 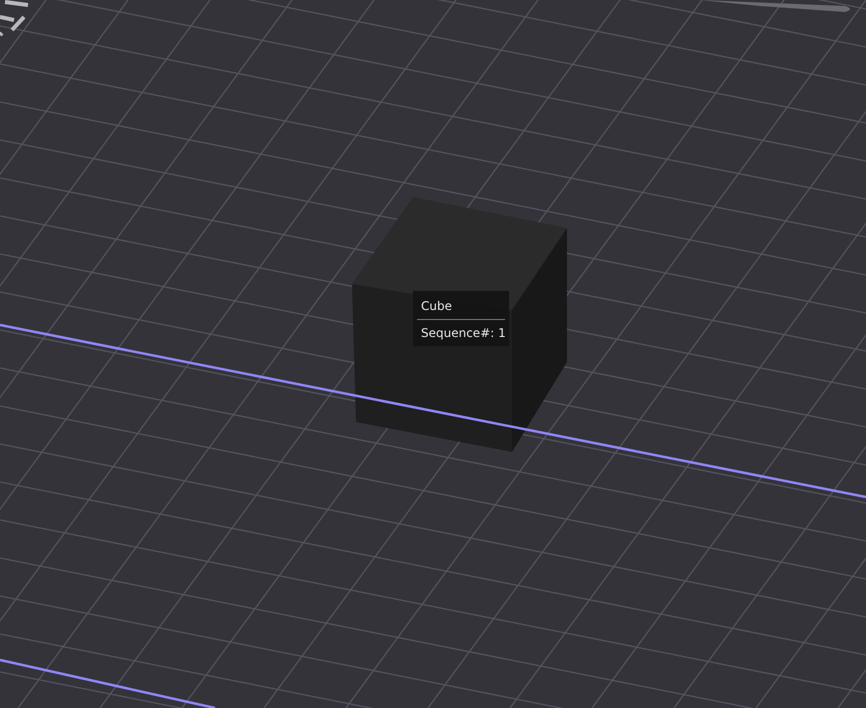 I want to click on tooltip-text: Sequence#: 1, so click(x=462, y=333).